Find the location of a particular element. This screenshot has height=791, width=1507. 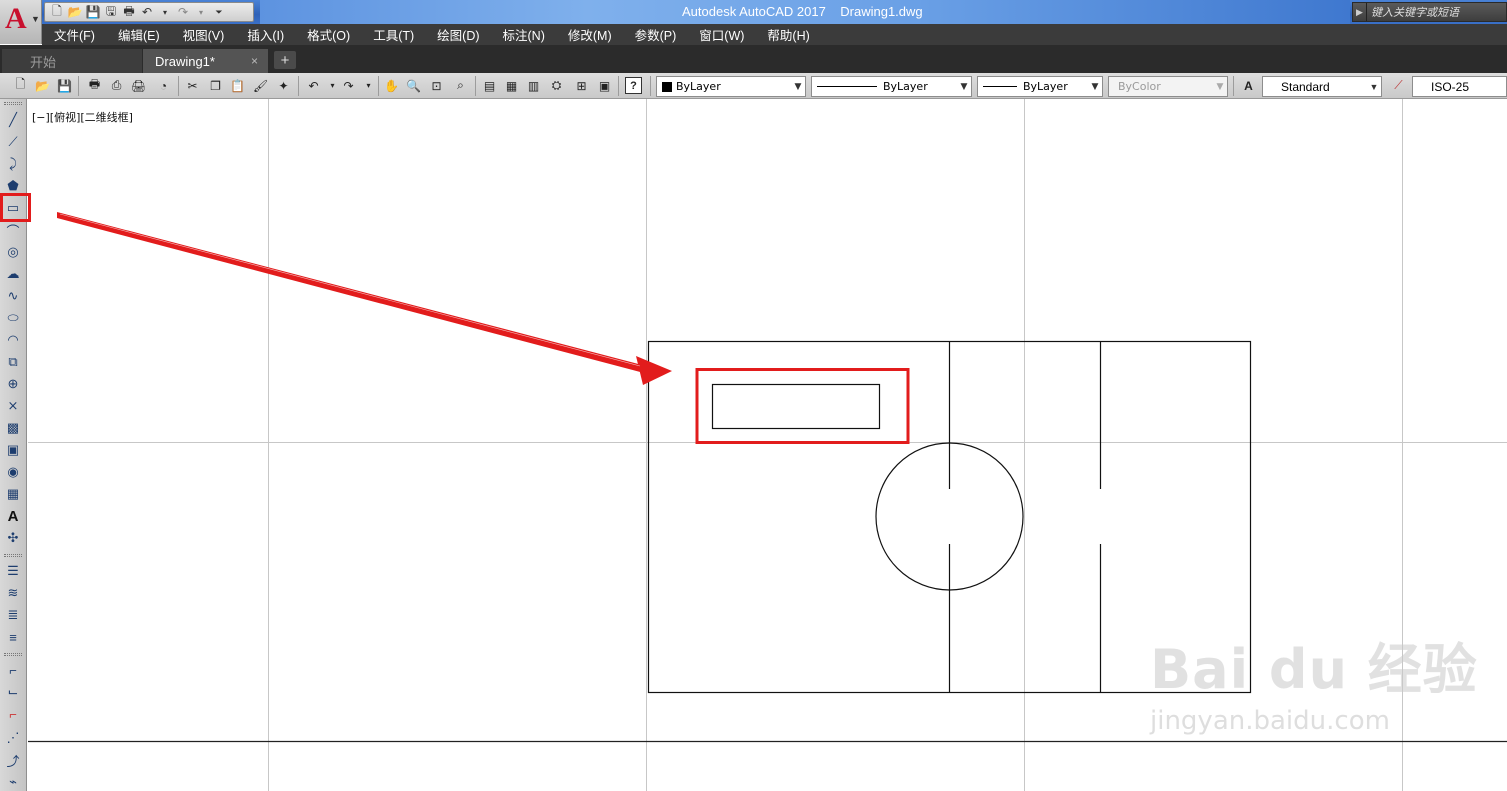

plot-preview-icon: ⎙ is located at coordinates (116, 85).